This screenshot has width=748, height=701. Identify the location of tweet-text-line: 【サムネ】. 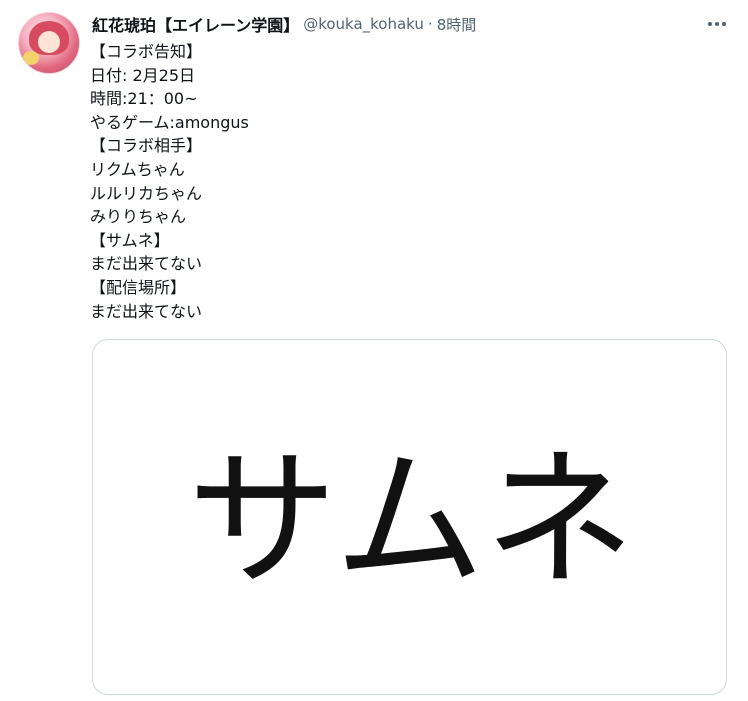
(130, 240).